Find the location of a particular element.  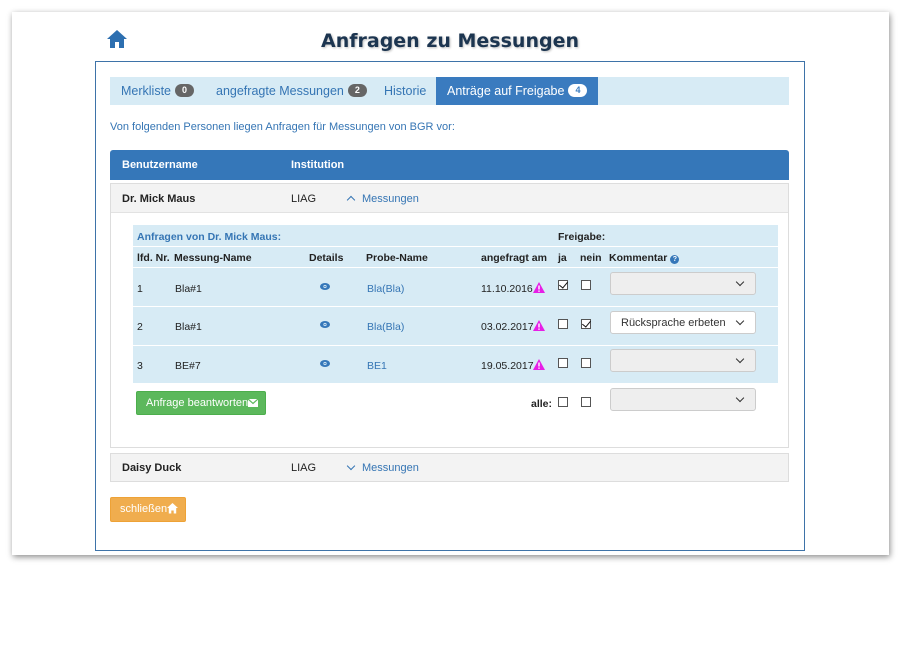

tab-antraege-auf-freigabe: Anträge auf Freigabe 4 is located at coordinates (517, 91).